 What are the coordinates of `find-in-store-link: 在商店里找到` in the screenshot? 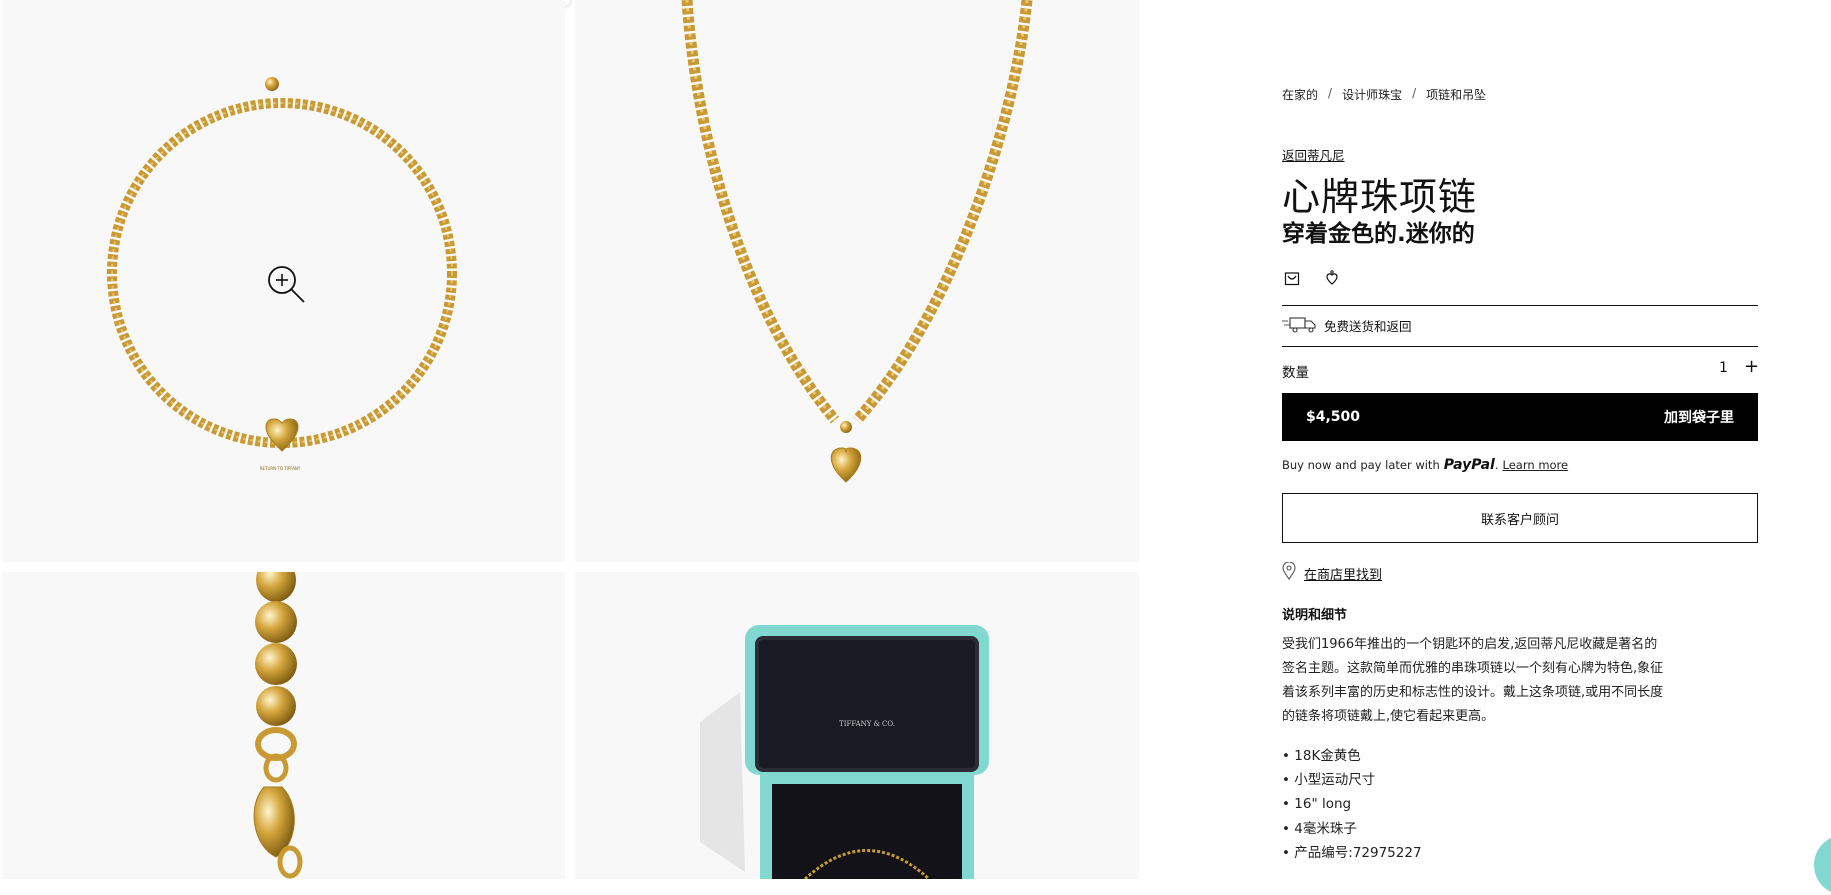 It's located at (1343, 573).